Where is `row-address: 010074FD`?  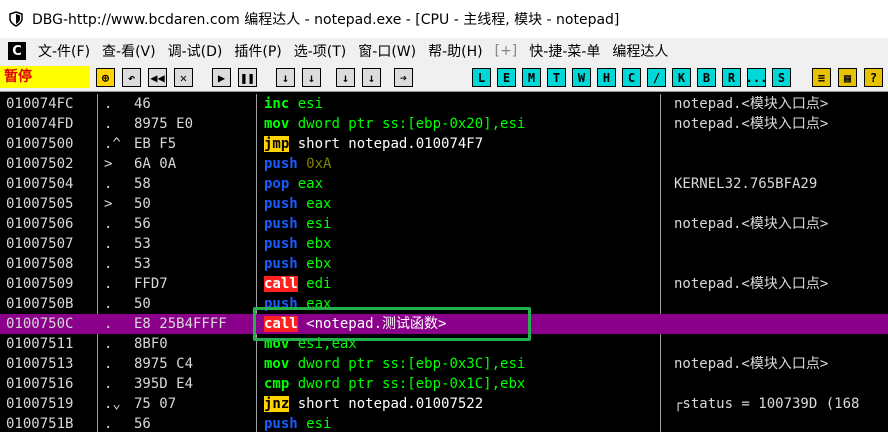 row-address: 010074FD is located at coordinates (40, 124).